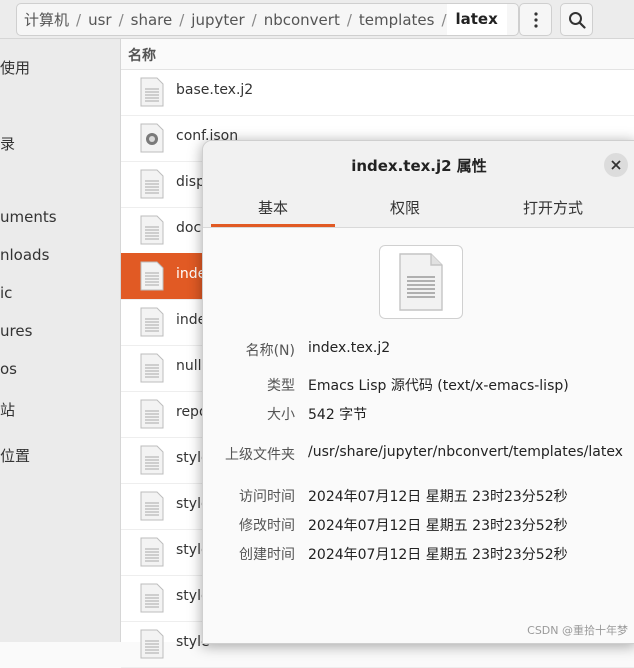 The height and width of the screenshot is (668, 634). Describe the element at coordinates (6, 293) in the screenshot. I see `sidebar-item-music: ic` at that location.